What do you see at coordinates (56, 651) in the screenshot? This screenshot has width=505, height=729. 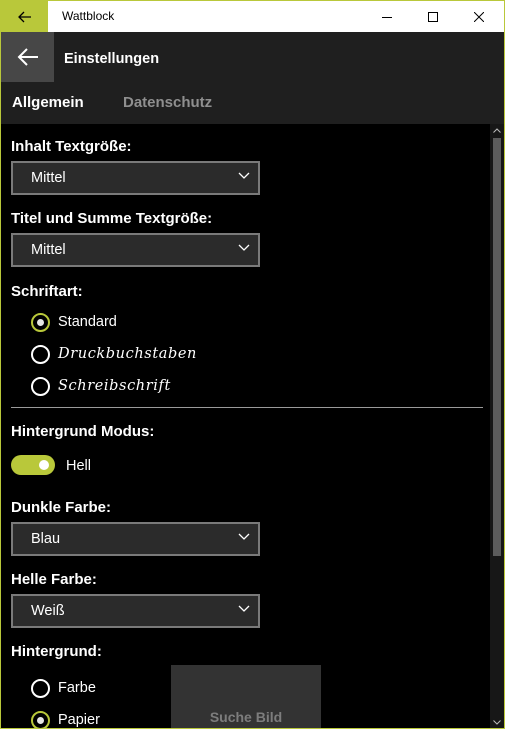 I see `background-label: Hintergrund:` at bounding box center [56, 651].